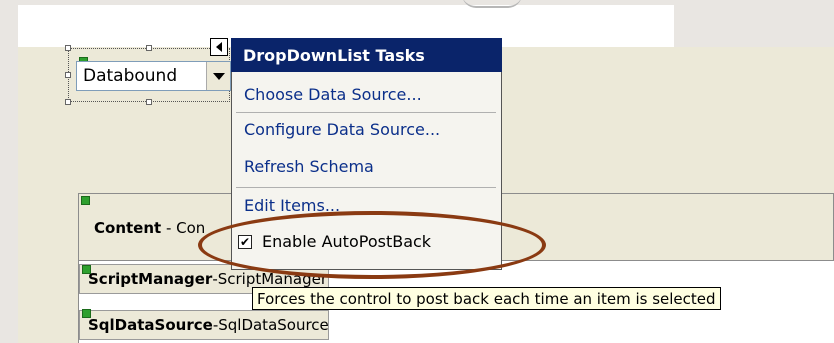 The image size is (834, 343). I want to click on smart-tag-button, so click(219, 47).